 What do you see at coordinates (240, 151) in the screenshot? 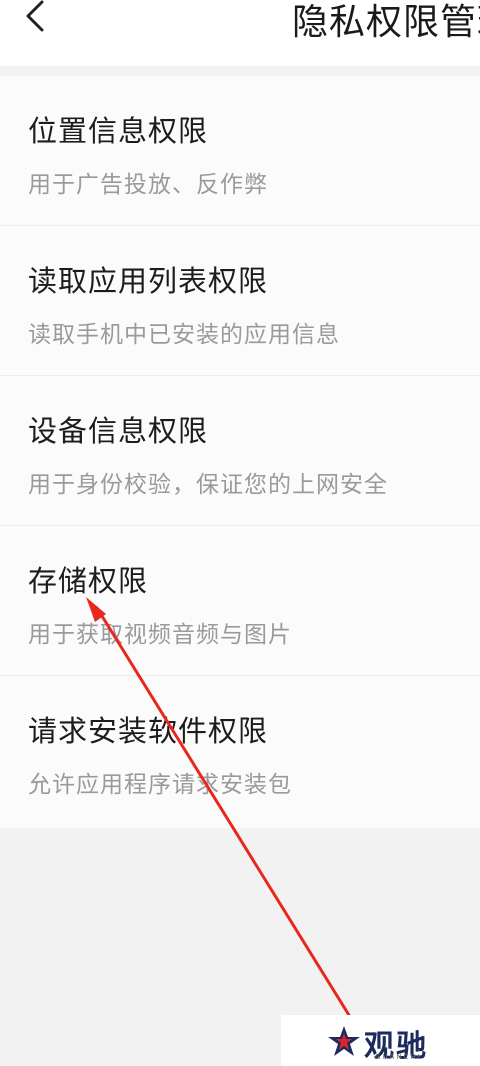
I see `permission-item-location: 位置信息权限 用于广告投放、反作弊` at bounding box center [240, 151].